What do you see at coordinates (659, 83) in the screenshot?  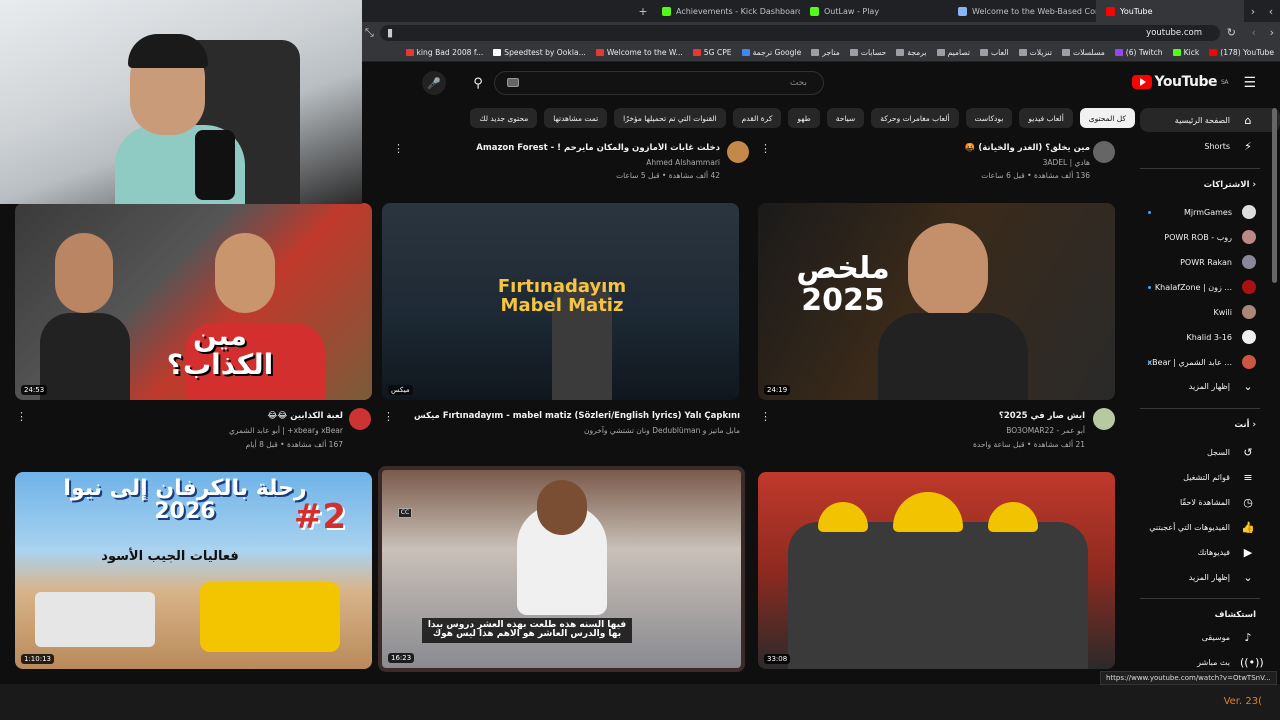 I see `search-input: بحث` at bounding box center [659, 83].